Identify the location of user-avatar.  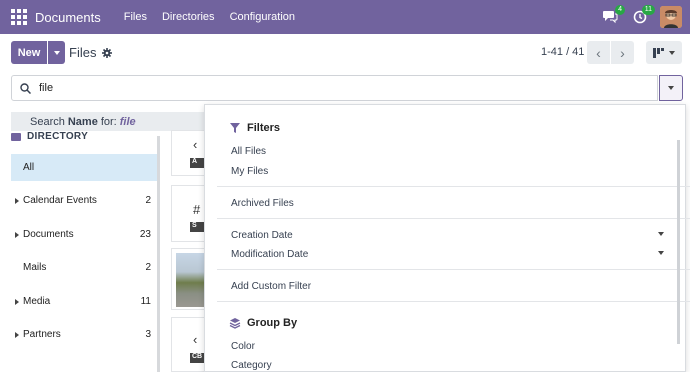
(671, 17).